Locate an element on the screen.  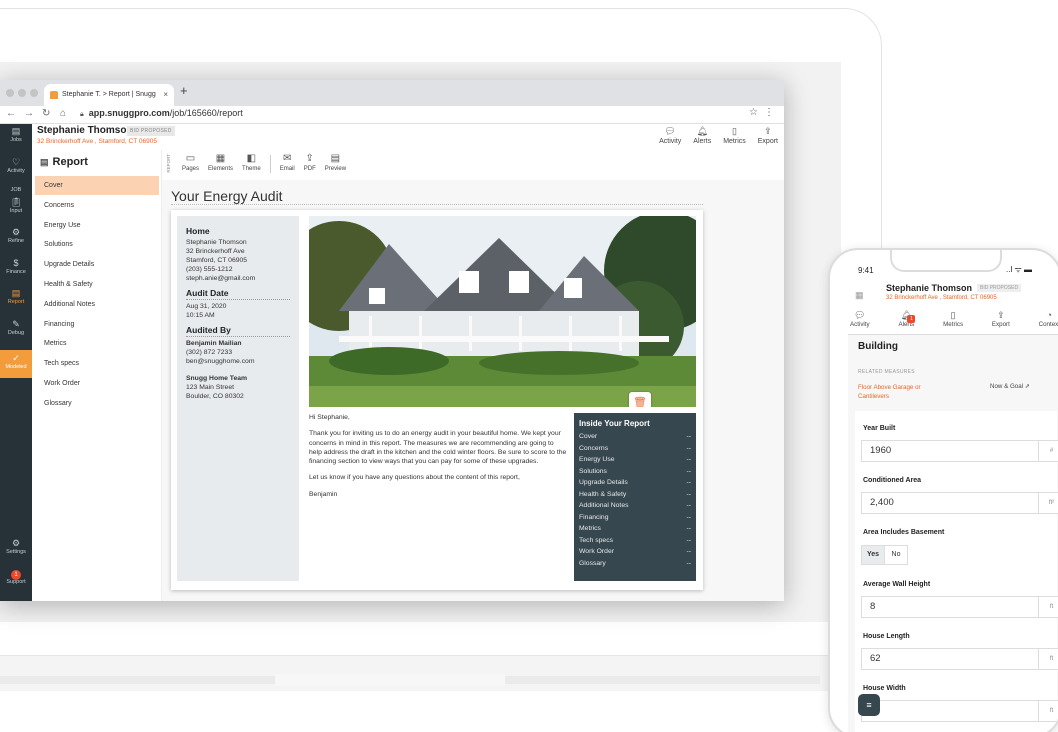
hamburger-icon: ≡ is located at coordinates (869, 705).